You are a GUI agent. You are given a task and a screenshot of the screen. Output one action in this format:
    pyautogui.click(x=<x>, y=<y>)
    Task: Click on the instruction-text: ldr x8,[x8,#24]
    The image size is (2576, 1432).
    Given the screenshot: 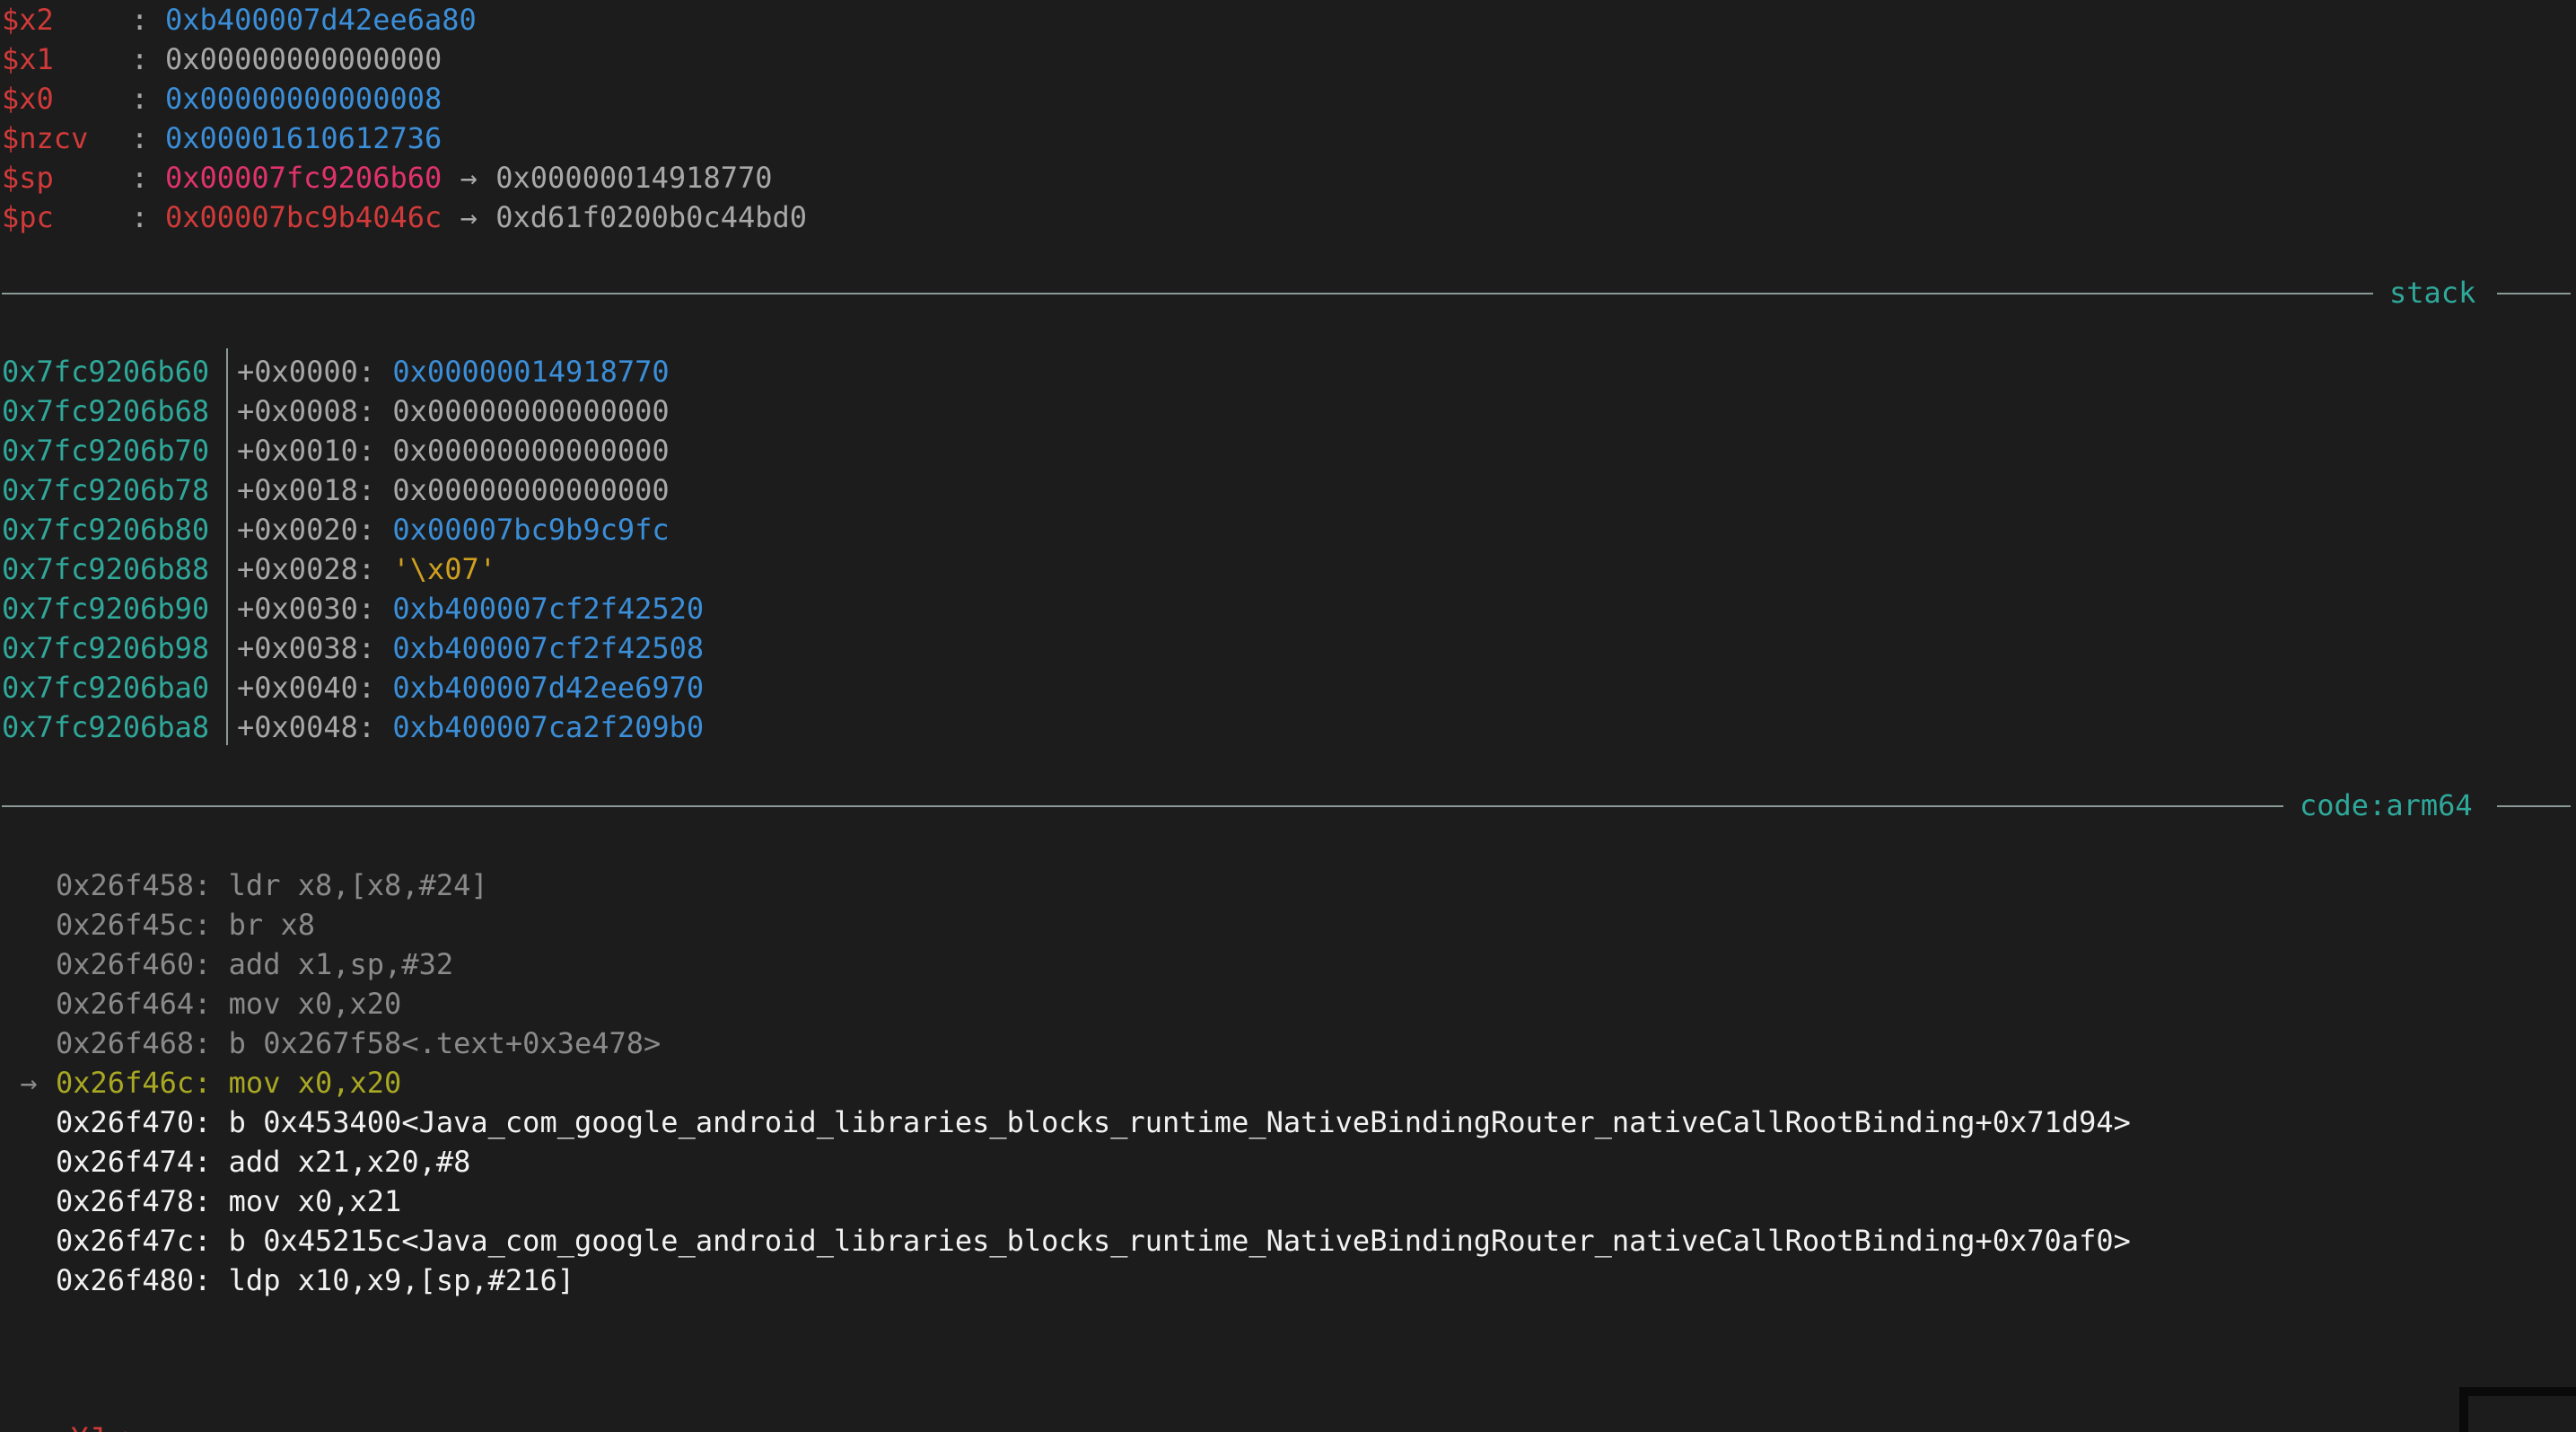 What is the action you would take?
    pyautogui.click(x=358, y=885)
    